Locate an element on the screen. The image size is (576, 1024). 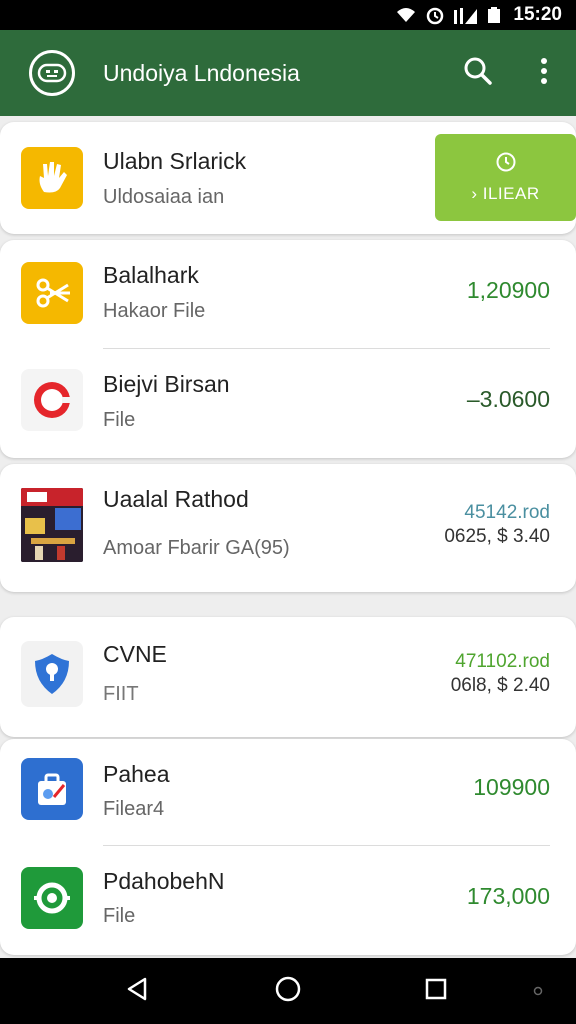
clock-icon is located at coordinates (506, 164).